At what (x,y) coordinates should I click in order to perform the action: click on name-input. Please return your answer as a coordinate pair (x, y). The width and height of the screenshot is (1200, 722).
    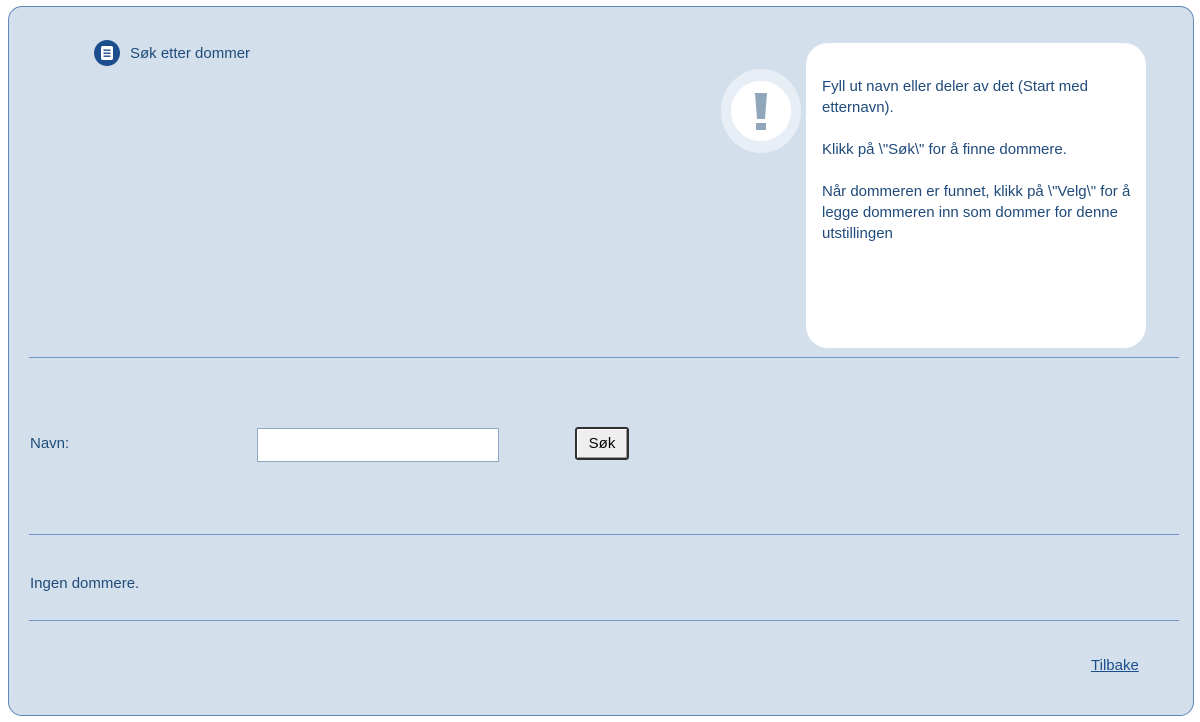
    Looking at the image, I should click on (378, 445).